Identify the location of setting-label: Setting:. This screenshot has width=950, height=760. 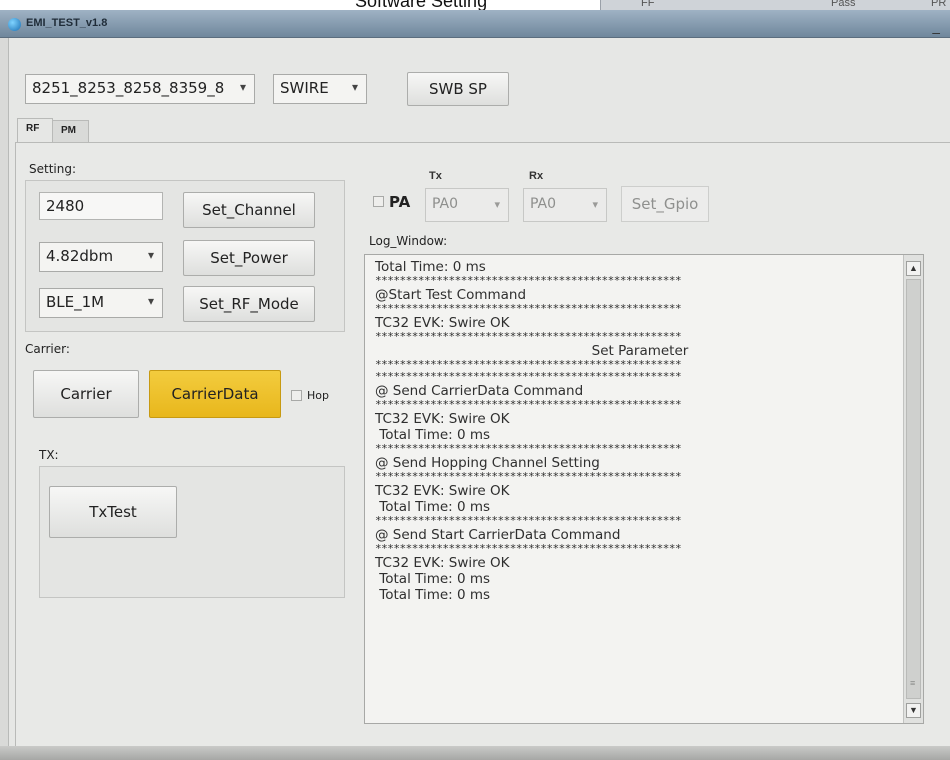
(53, 169).